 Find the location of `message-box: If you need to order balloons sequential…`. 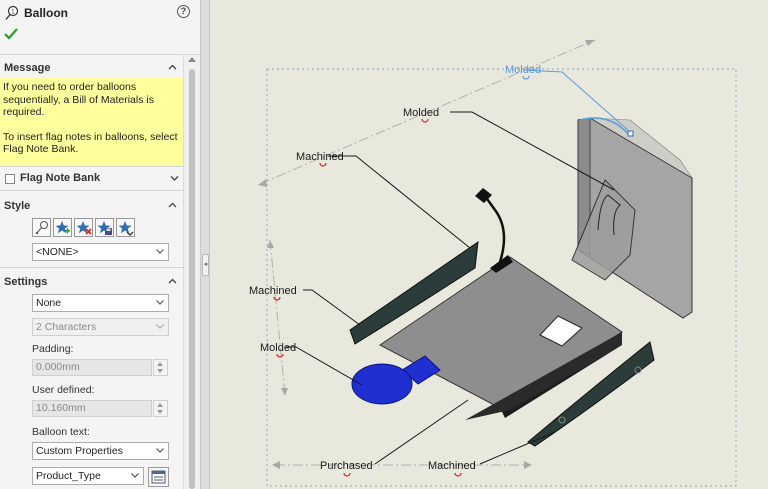

message-box: If you need to order balloons sequential… is located at coordinates (91, 122).